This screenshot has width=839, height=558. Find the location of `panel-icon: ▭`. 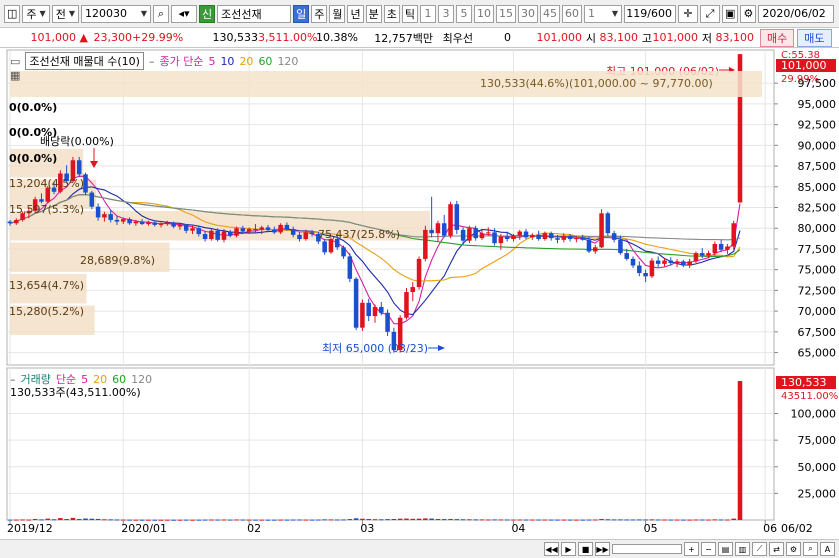

panel-icon: ▭ is located at coordinates (15, 61).